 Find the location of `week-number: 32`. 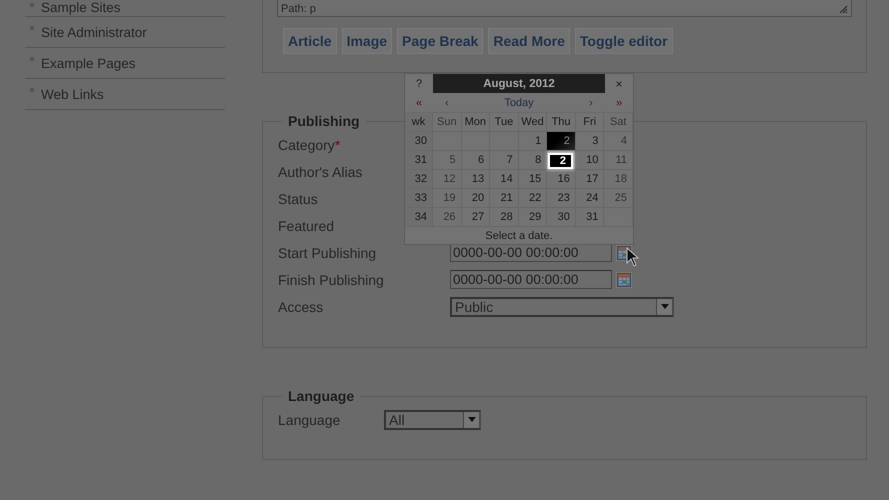

week-number: 32 is located at coordinates (419, 179).